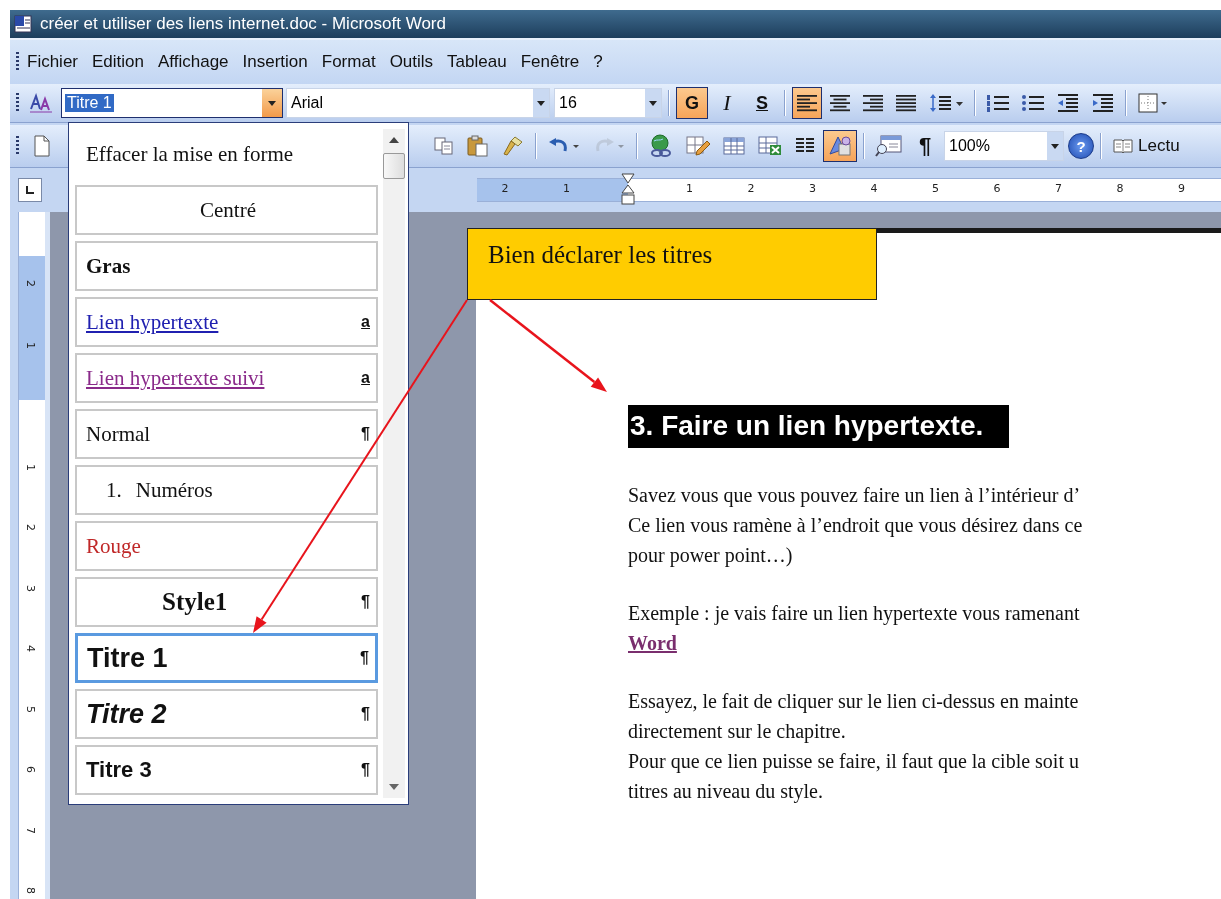  What do you see at coordinates (226, 266) in the screenshot?
I see `style-list-item: Gras` at bounding box center [226, 266].